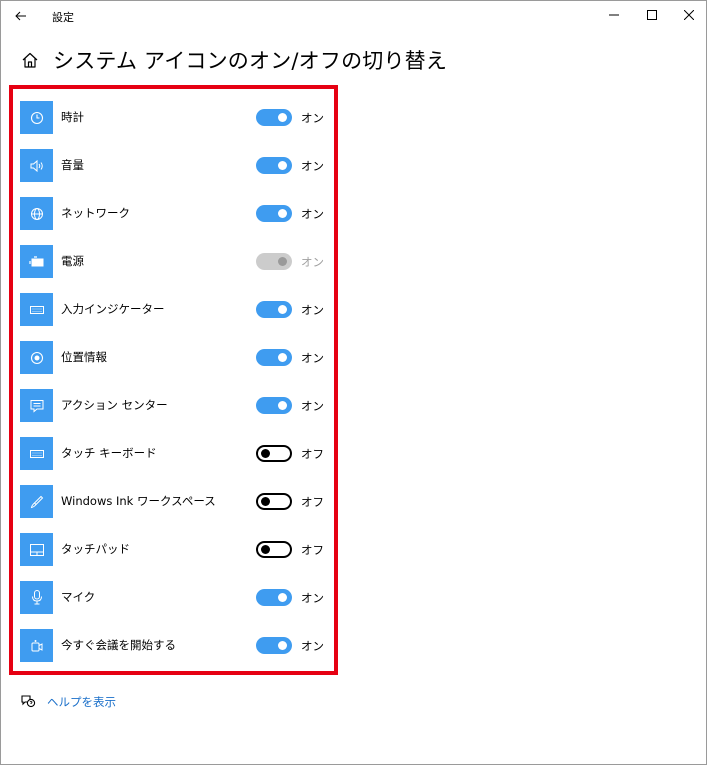  What do you see at coordinates (172, 453) in the screenshot?
I see `setting-row-touch-keyboard: タッチ キーボード オフ` at bounding box center [172, 453].